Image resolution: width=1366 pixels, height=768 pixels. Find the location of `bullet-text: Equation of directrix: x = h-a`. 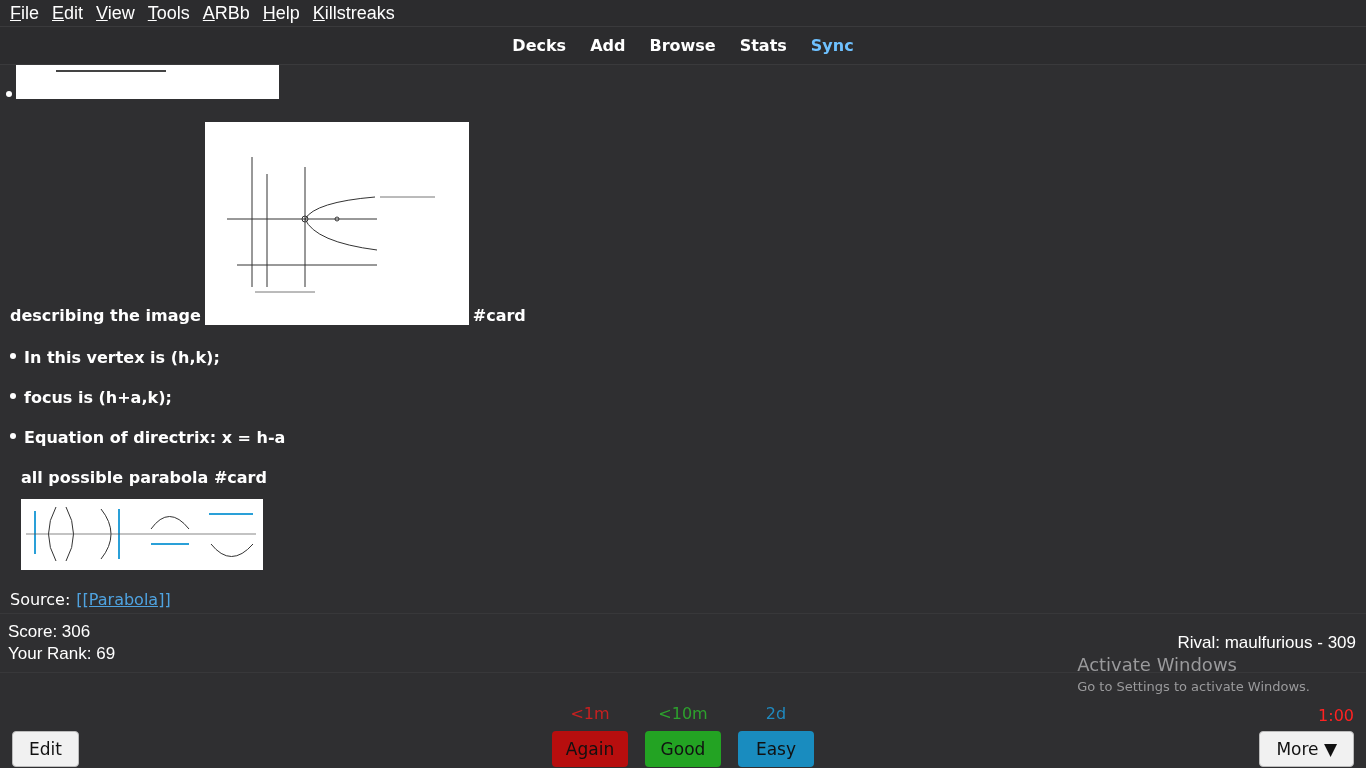

bullet-text: Equation of directrix: x = h-a is located at coordinates (155, 437).